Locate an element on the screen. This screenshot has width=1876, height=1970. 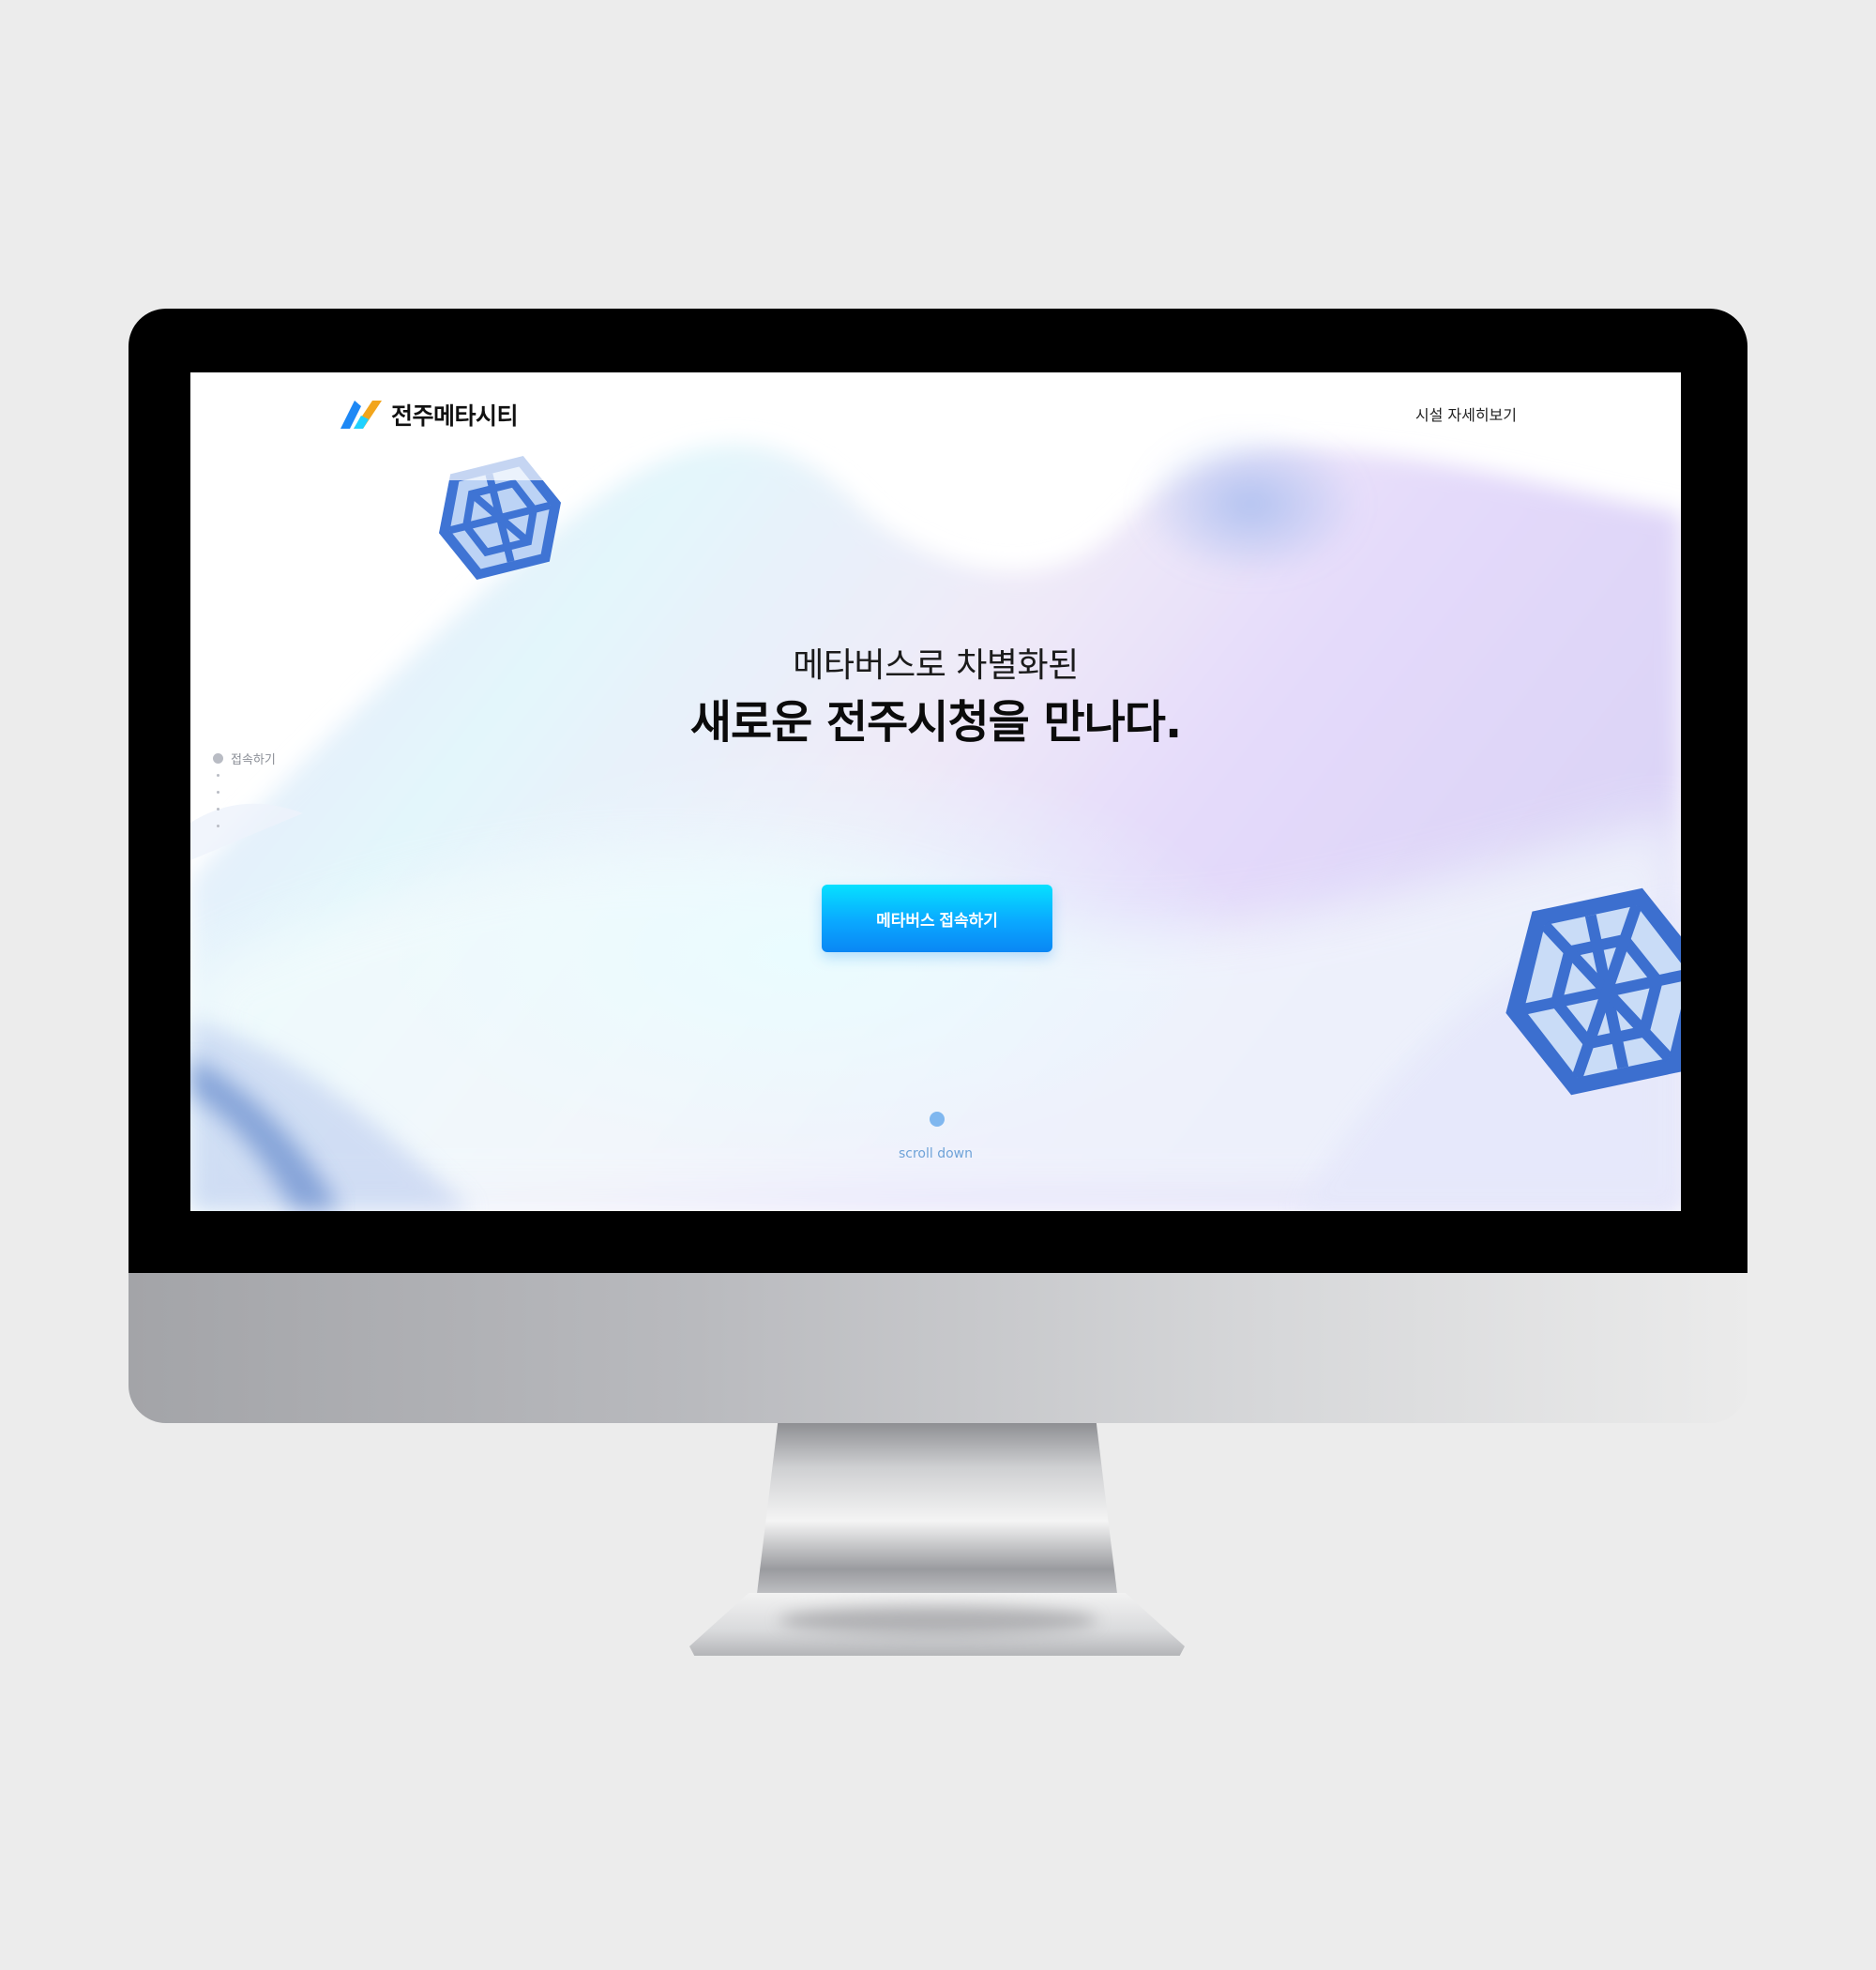
side-section-nav: 접속하기 is located at coordinates (244, 792).